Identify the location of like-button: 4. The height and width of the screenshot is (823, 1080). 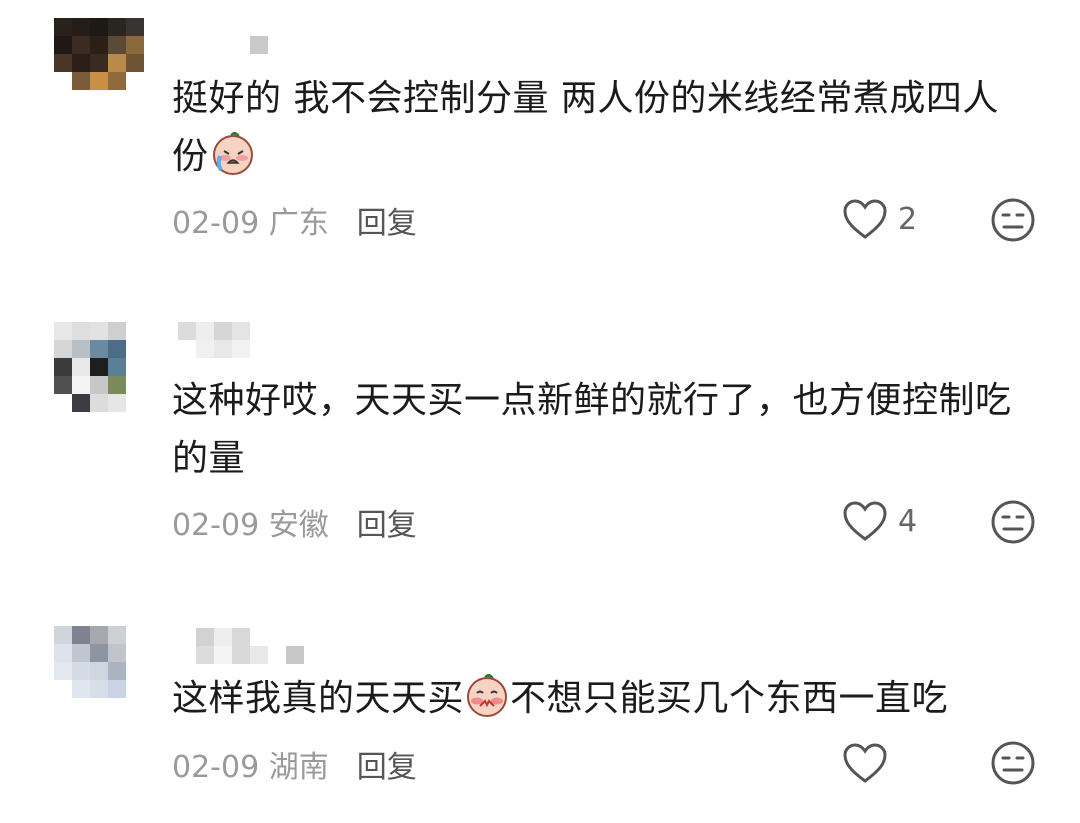
(879, 521).